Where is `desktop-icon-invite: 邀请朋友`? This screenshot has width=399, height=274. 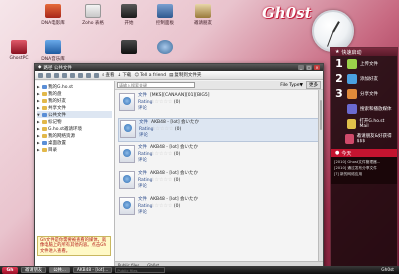
desktop-icon-invite: 邀请朋友 is located at coordinates (203, 15).